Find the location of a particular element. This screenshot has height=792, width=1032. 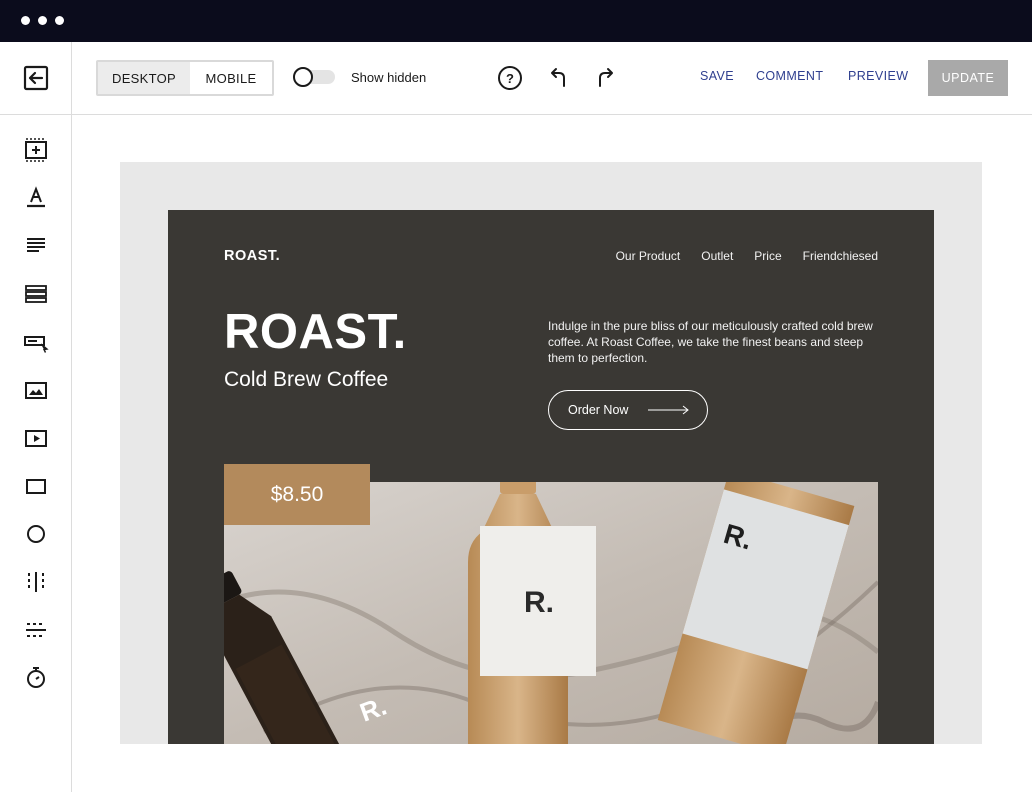

help-icon: ? is located at coordinates (510, 78).